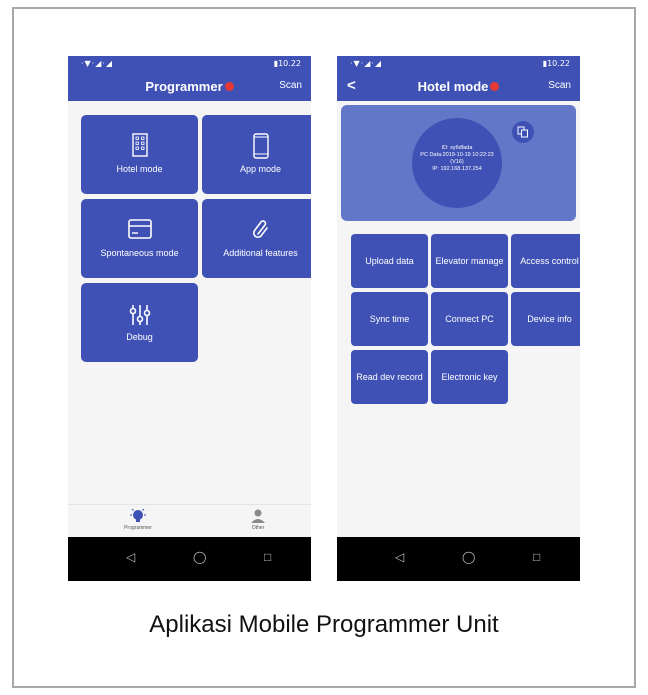 This screenshot has width=648, height=695. Describe the element at coordinates (469, 377) in the screenshot. I see `electronic-key-button: Electronic key` at that location.